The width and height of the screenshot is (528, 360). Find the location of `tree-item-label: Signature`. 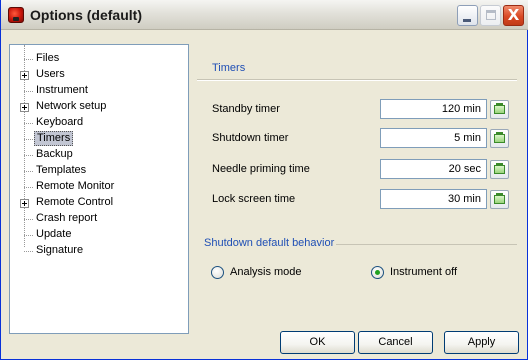

tree-item-label: Signature is located at coordinates (60, 250).